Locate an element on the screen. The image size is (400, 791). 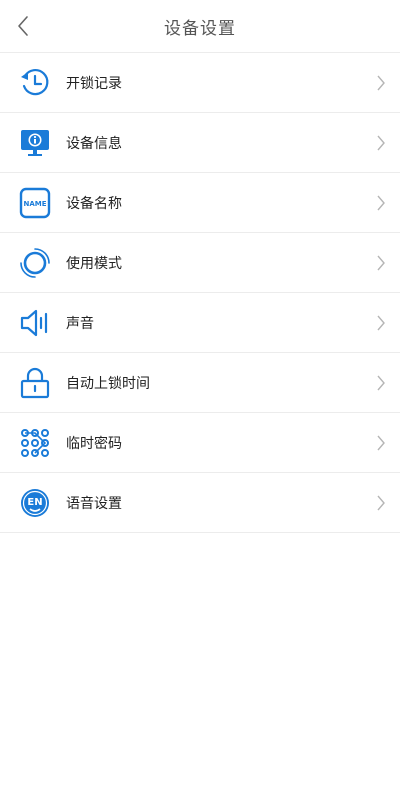
menu-item-label: 使用模式 is located at coordinates (94, 263).